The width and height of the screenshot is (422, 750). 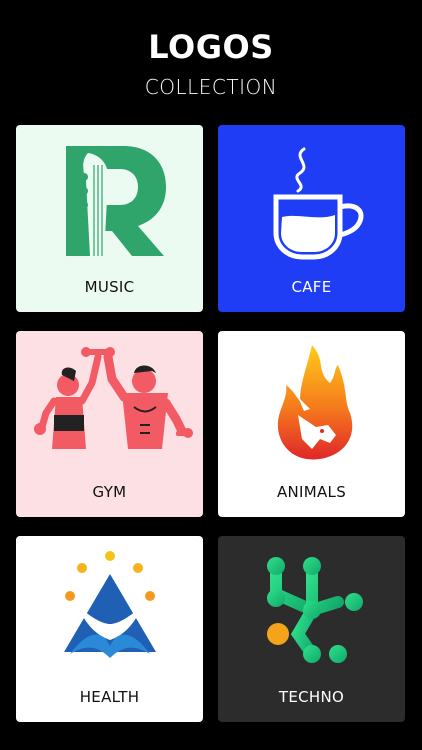 I want to click on card-techno: TECHNO, so click(x=311, y=629).